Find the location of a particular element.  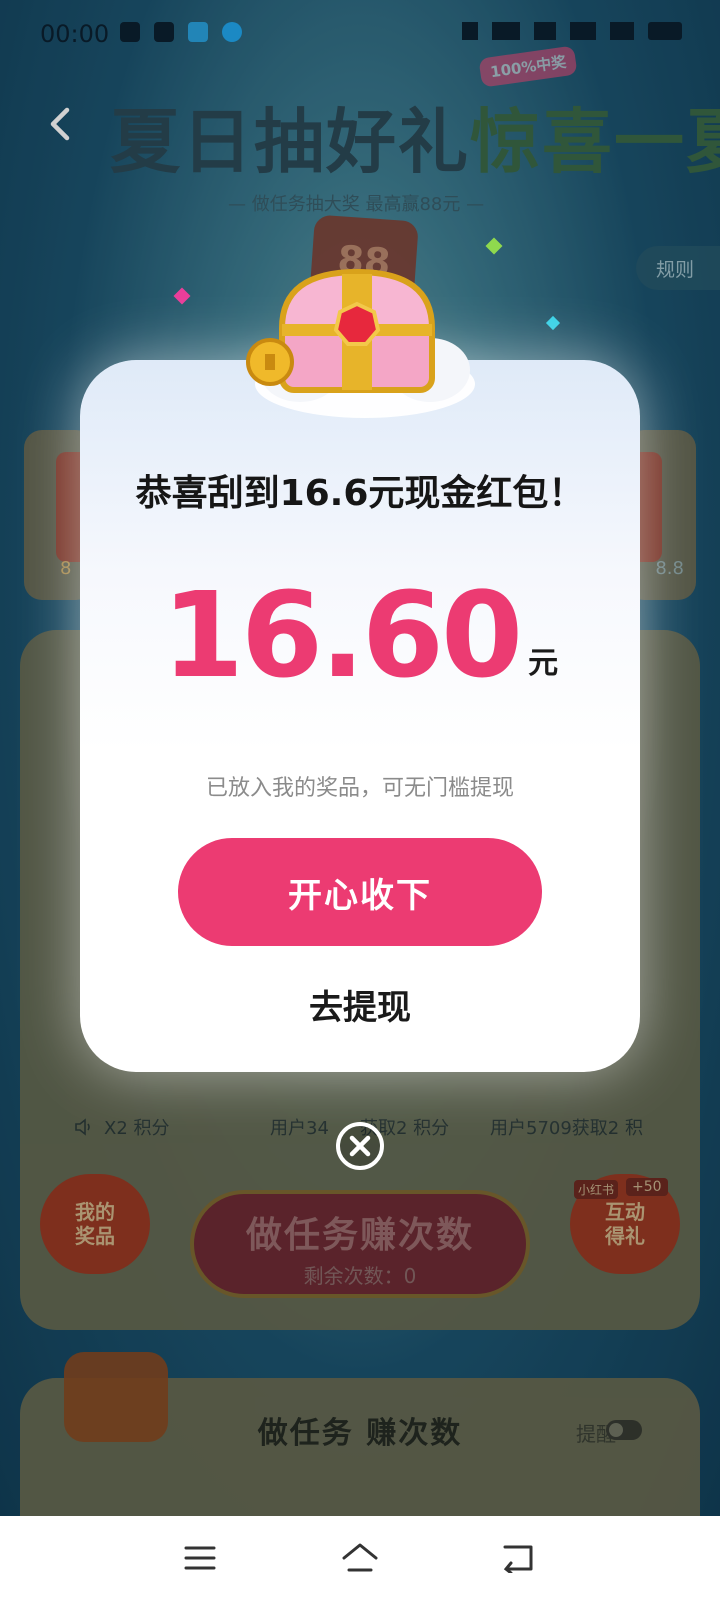

reward-amount: 16.60 is located at coordinates (342, 635).